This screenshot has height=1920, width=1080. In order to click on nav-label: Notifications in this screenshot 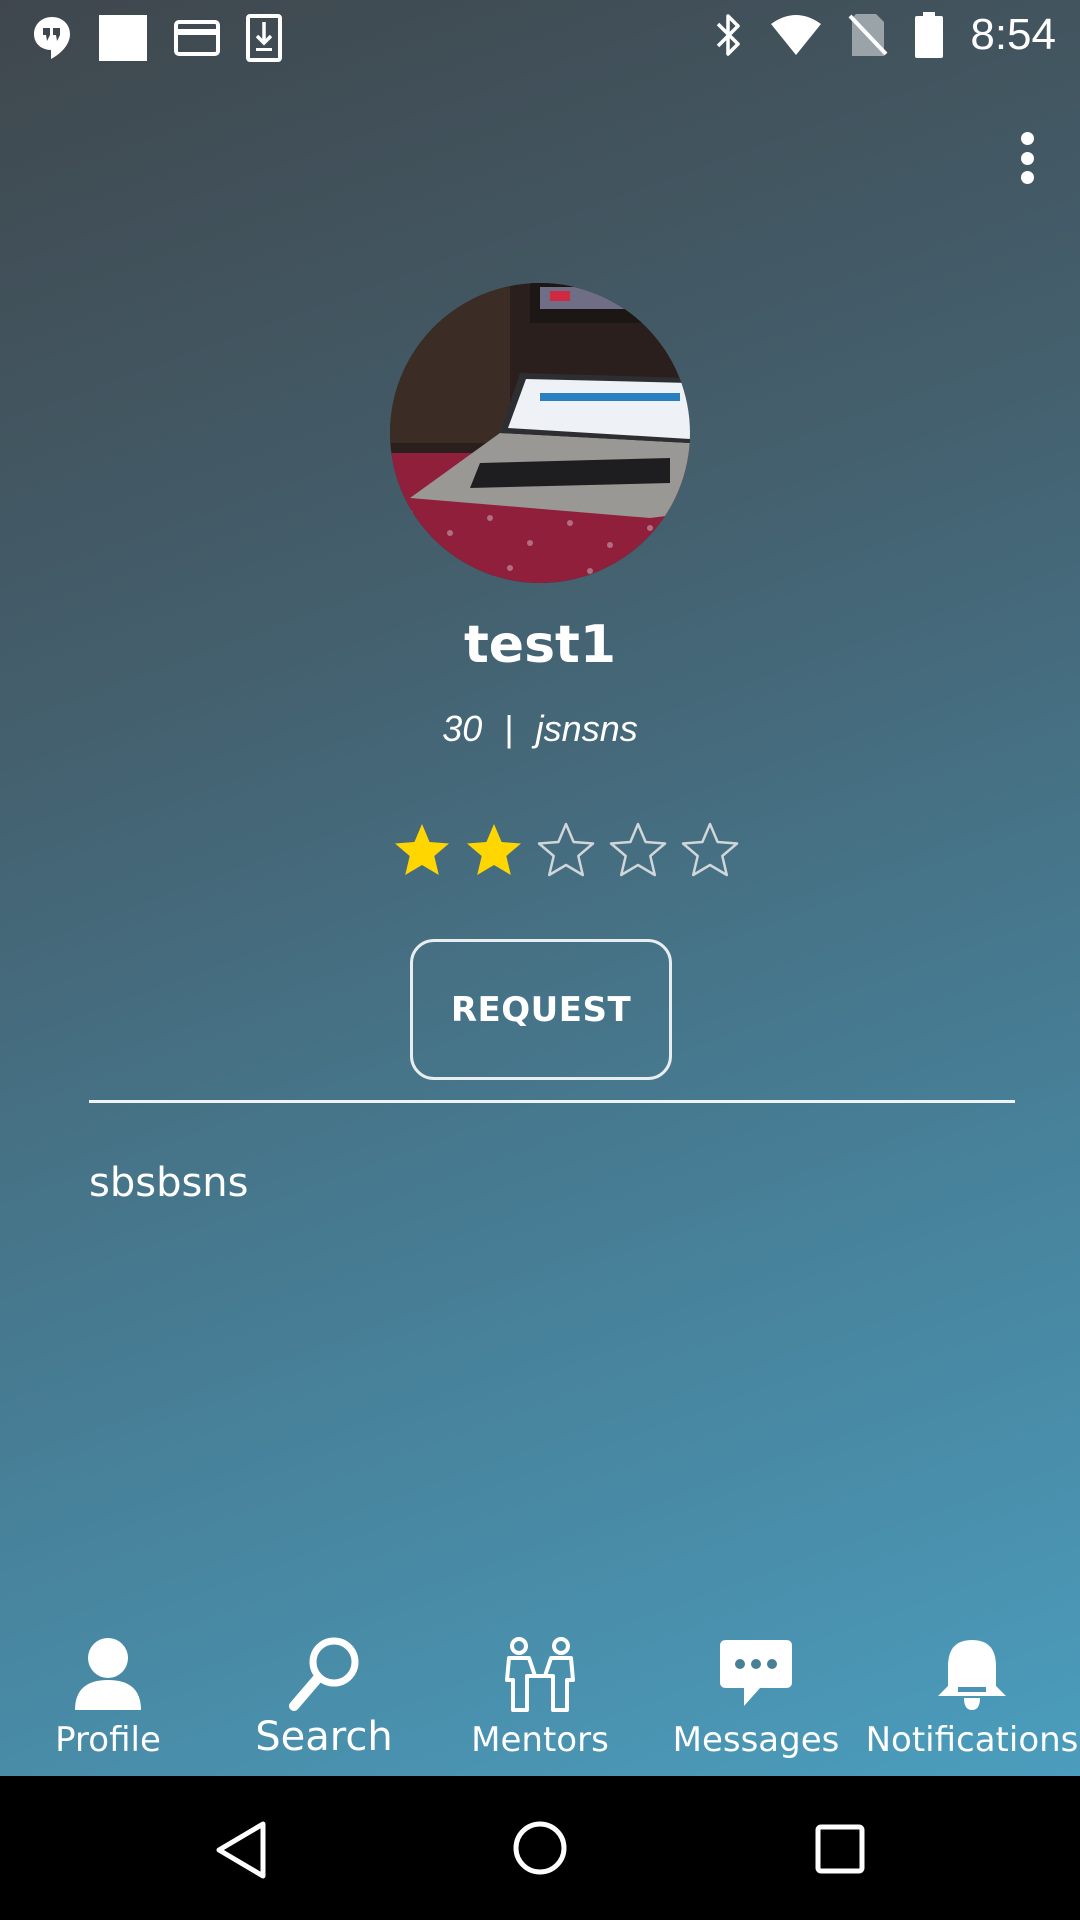, I will do `click(972, 1740)`.